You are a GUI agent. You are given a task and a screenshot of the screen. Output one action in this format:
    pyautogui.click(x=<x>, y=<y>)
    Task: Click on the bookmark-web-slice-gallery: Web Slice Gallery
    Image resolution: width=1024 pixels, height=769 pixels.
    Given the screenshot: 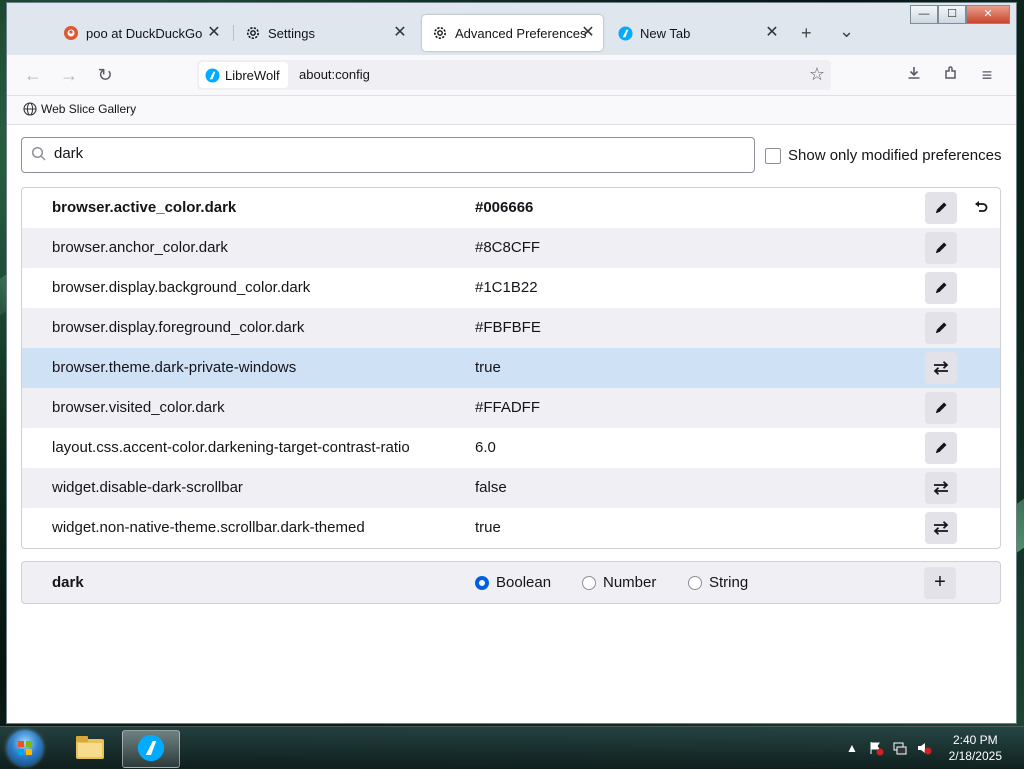 What is the action you would take?
    pyautogui.click(x=79, y=109)
    